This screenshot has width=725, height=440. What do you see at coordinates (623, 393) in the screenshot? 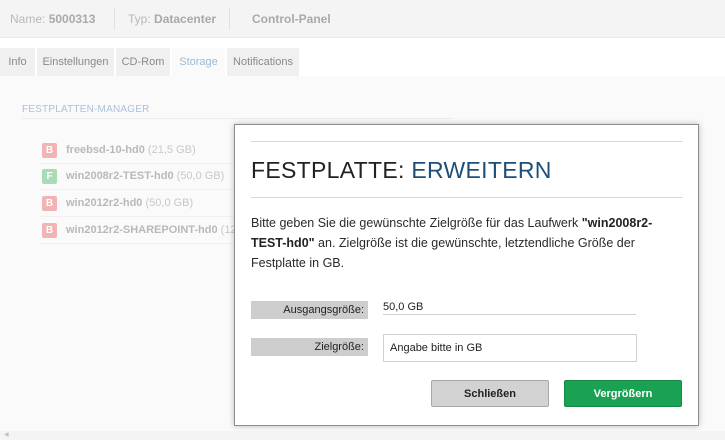
I see `grow-button: Vergrößern` at bounding box center [623, 393].